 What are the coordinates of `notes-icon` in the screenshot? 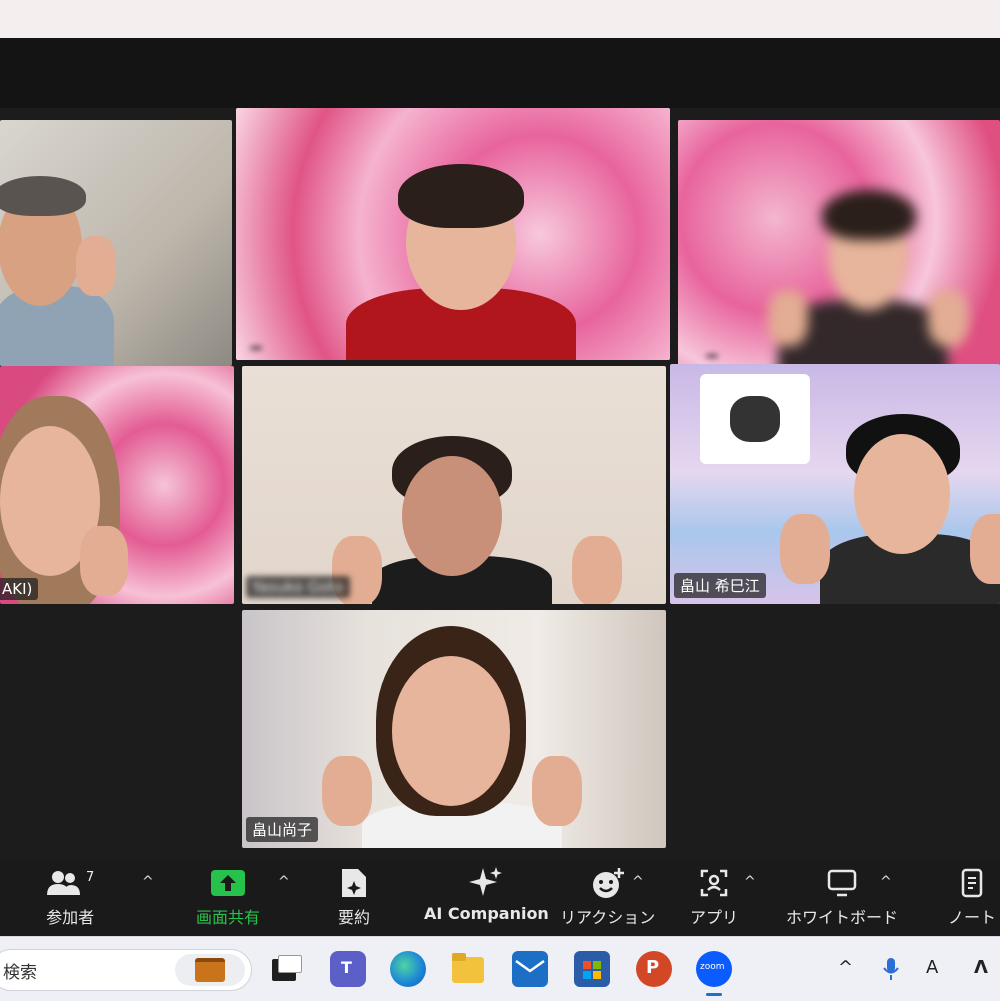 It's located at (972, 883).